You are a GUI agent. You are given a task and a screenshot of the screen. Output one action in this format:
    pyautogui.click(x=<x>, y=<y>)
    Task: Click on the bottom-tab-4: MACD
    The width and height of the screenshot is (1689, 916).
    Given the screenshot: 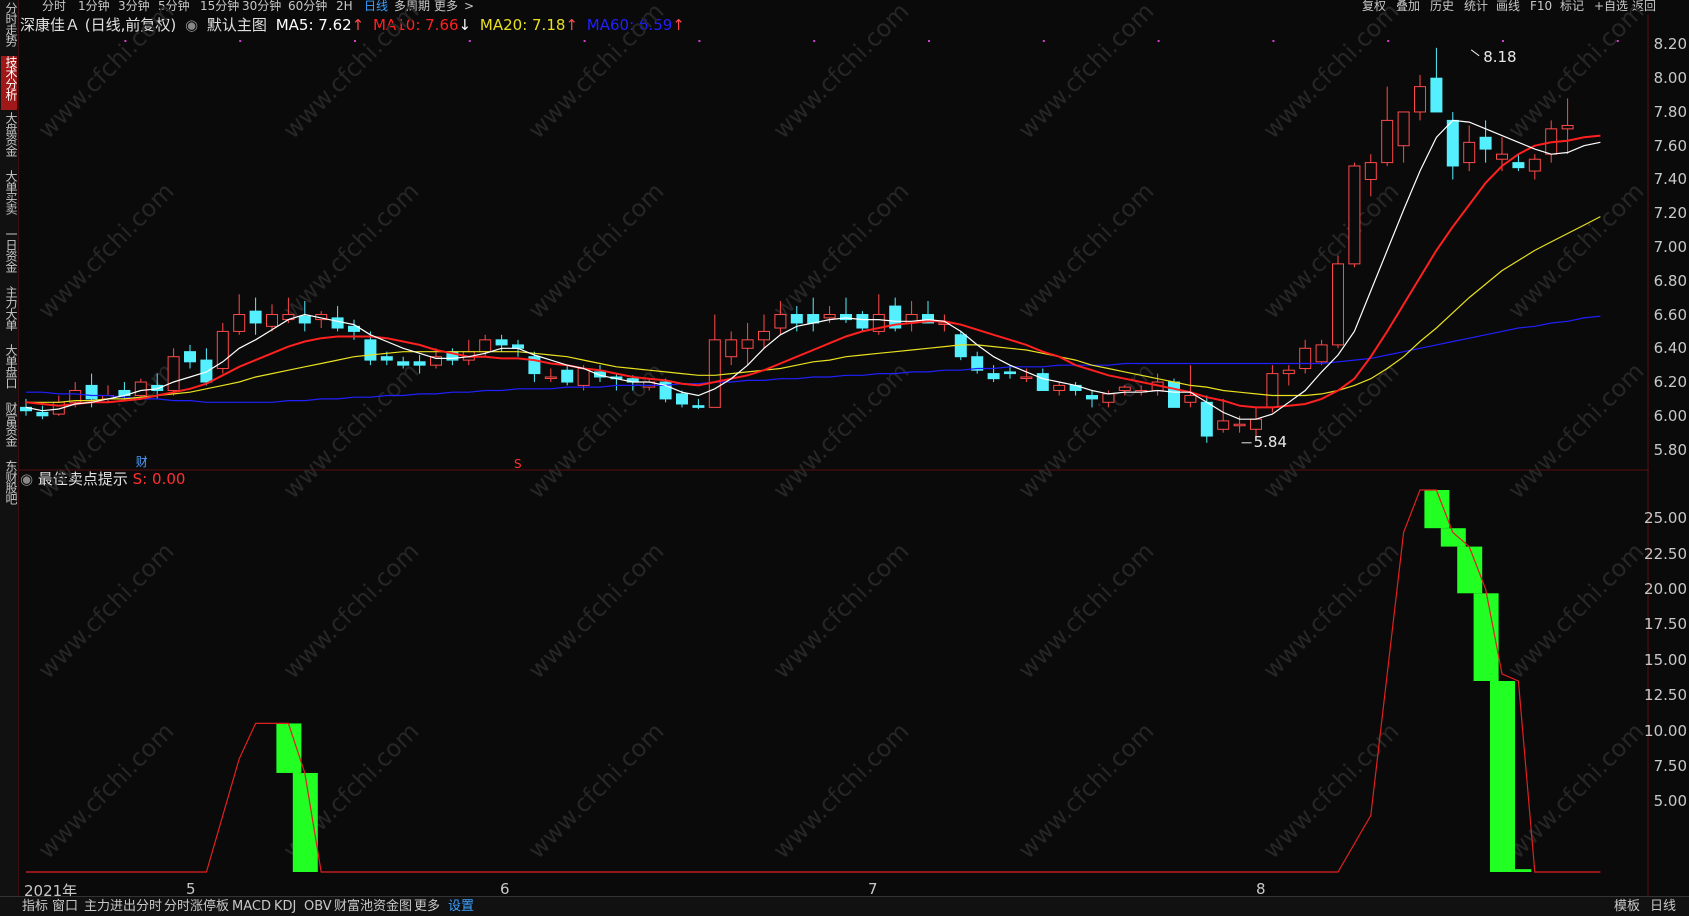 What is the action you would take?
    pyautogui.click(x=251, y=906)
    